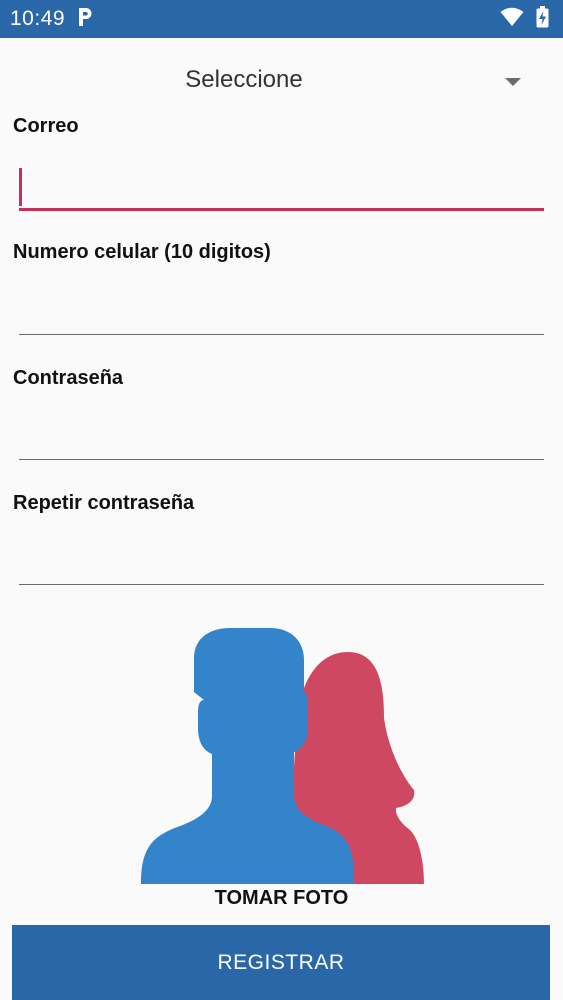 The image size is (563, 1000). I want to click on register-button: REGISTRAR, so click(281, 962).